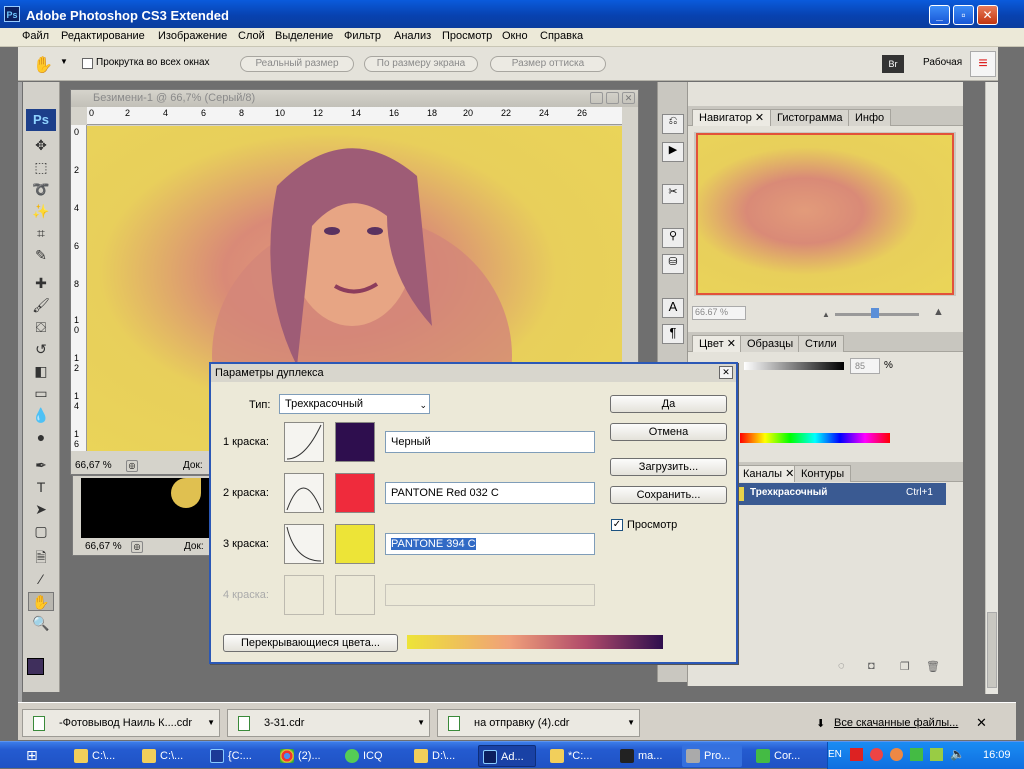 Image resolution: width=1024 pixels, height=769 pixels. I want to click on print-size-button: Размер оттиска, so click(548, 64).